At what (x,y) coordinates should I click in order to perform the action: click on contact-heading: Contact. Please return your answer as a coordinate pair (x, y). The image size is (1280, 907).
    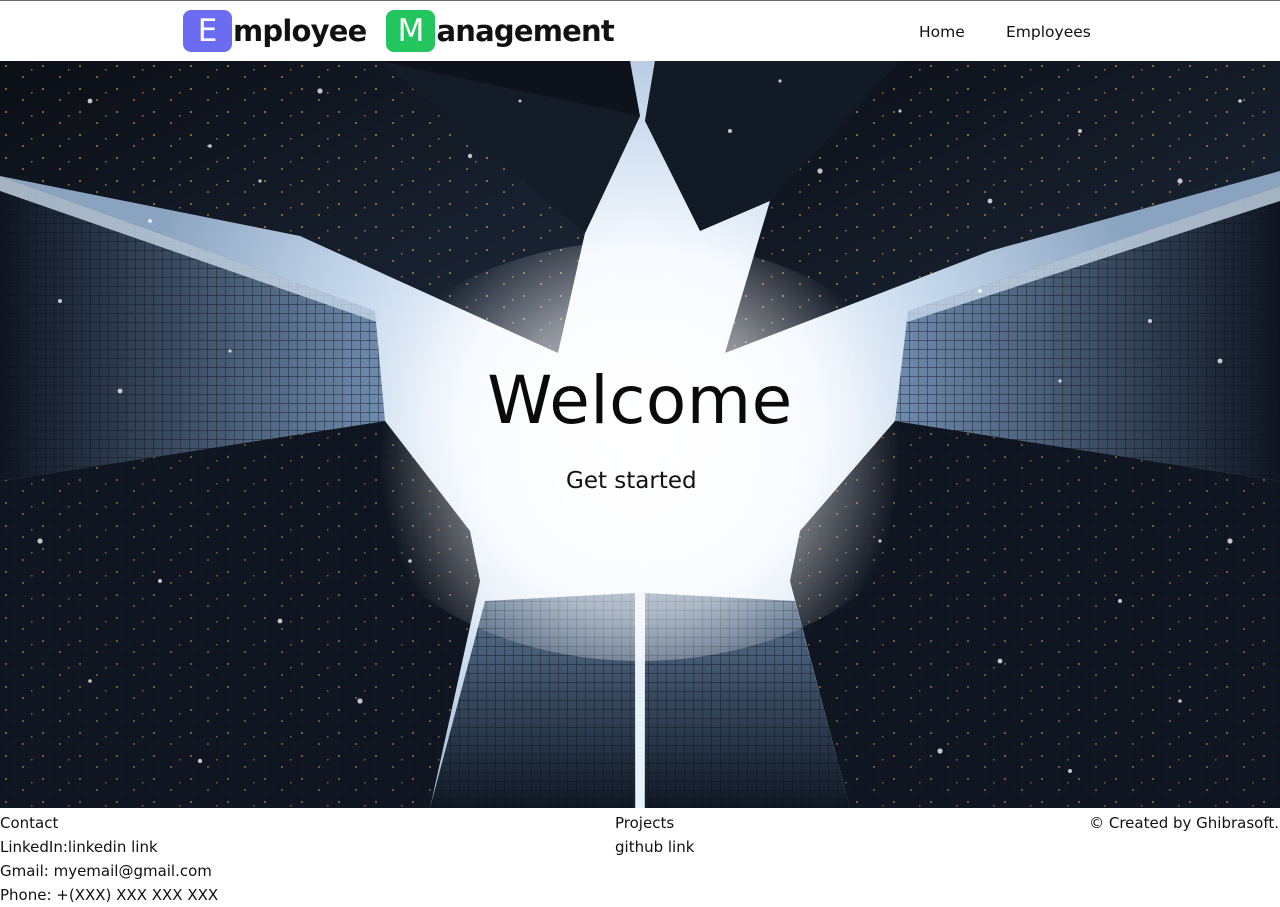
    Looking at the image, I should click on (29, 823).